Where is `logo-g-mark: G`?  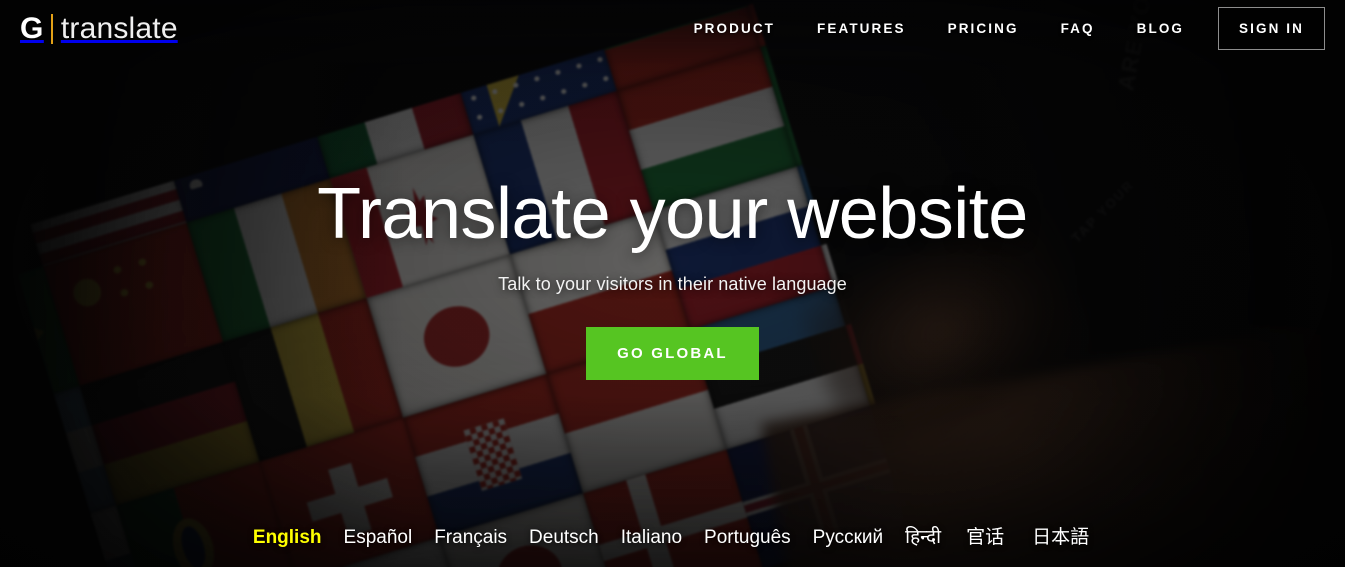 logo-g-mark: G is located at coordinates (32, 28).